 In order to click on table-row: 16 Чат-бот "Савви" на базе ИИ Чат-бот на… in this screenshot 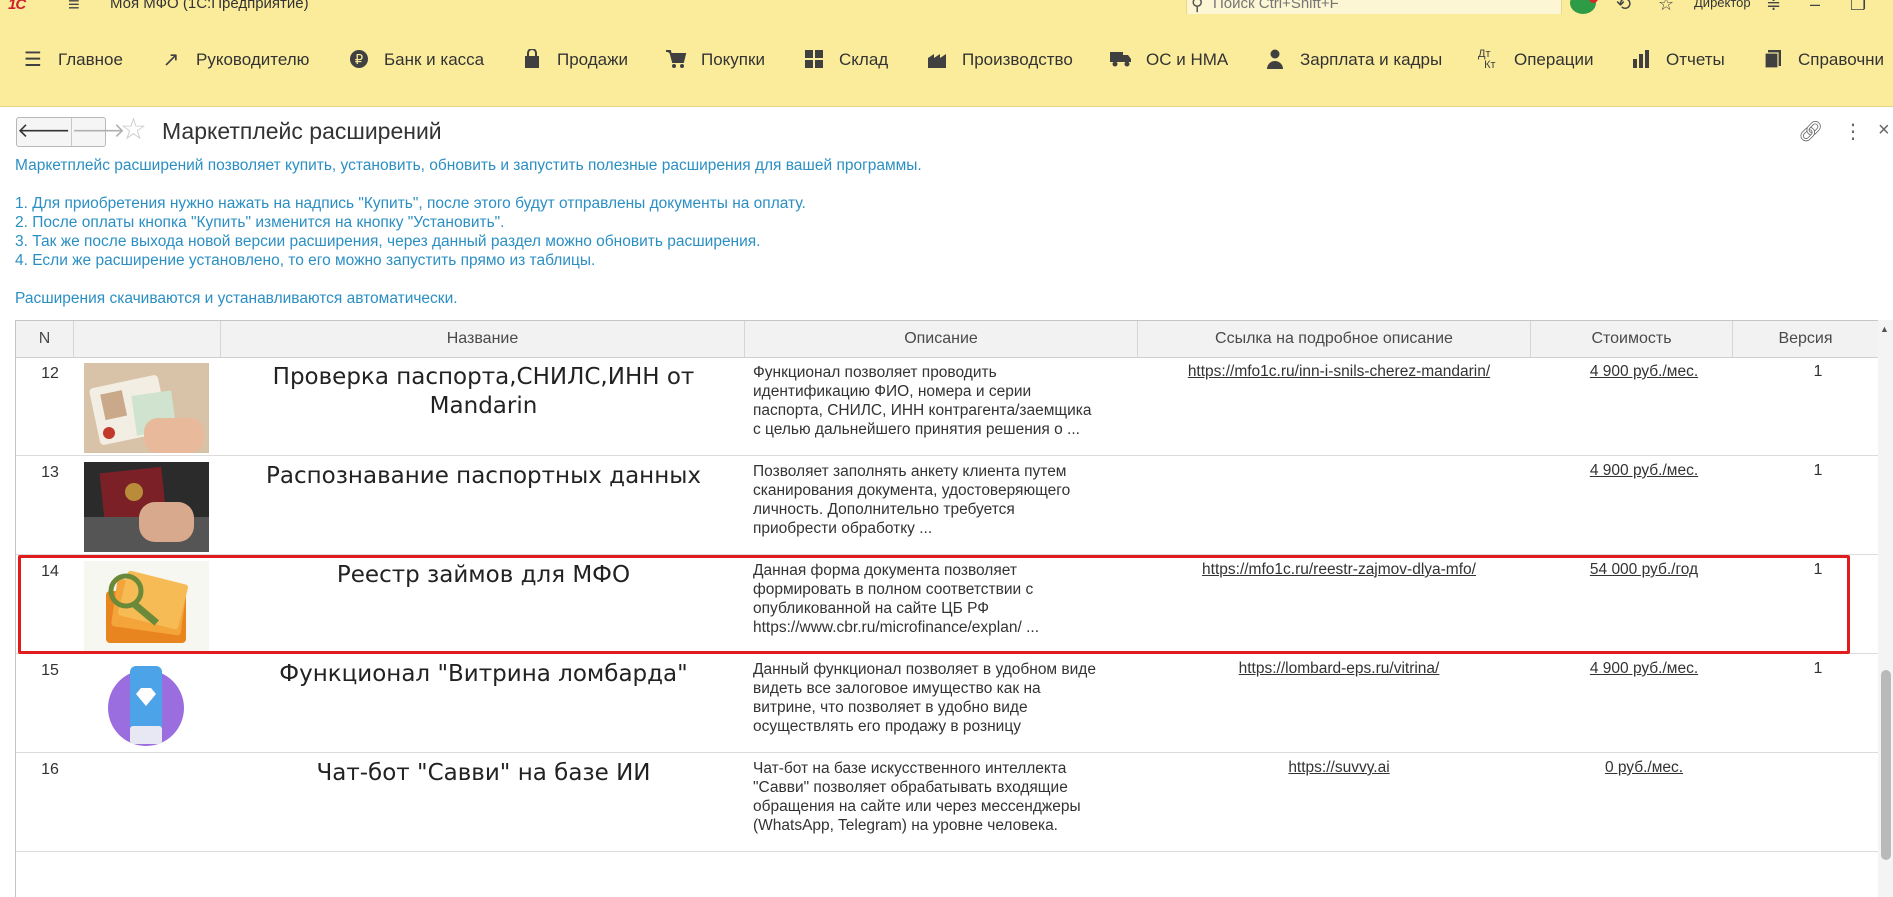, I will do `click(947, 802)`.